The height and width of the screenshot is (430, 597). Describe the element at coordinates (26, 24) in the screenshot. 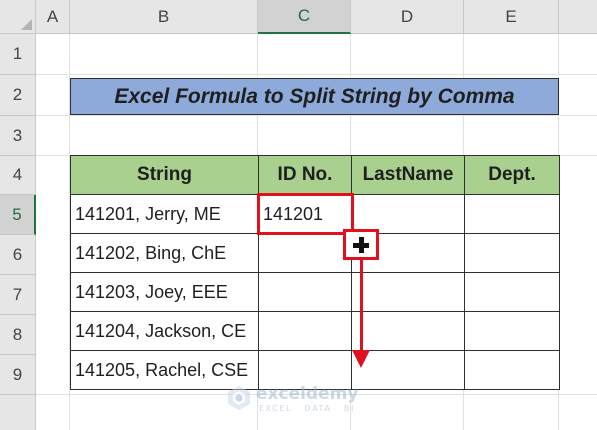

I see `select-all-triangle-icon` at that location.